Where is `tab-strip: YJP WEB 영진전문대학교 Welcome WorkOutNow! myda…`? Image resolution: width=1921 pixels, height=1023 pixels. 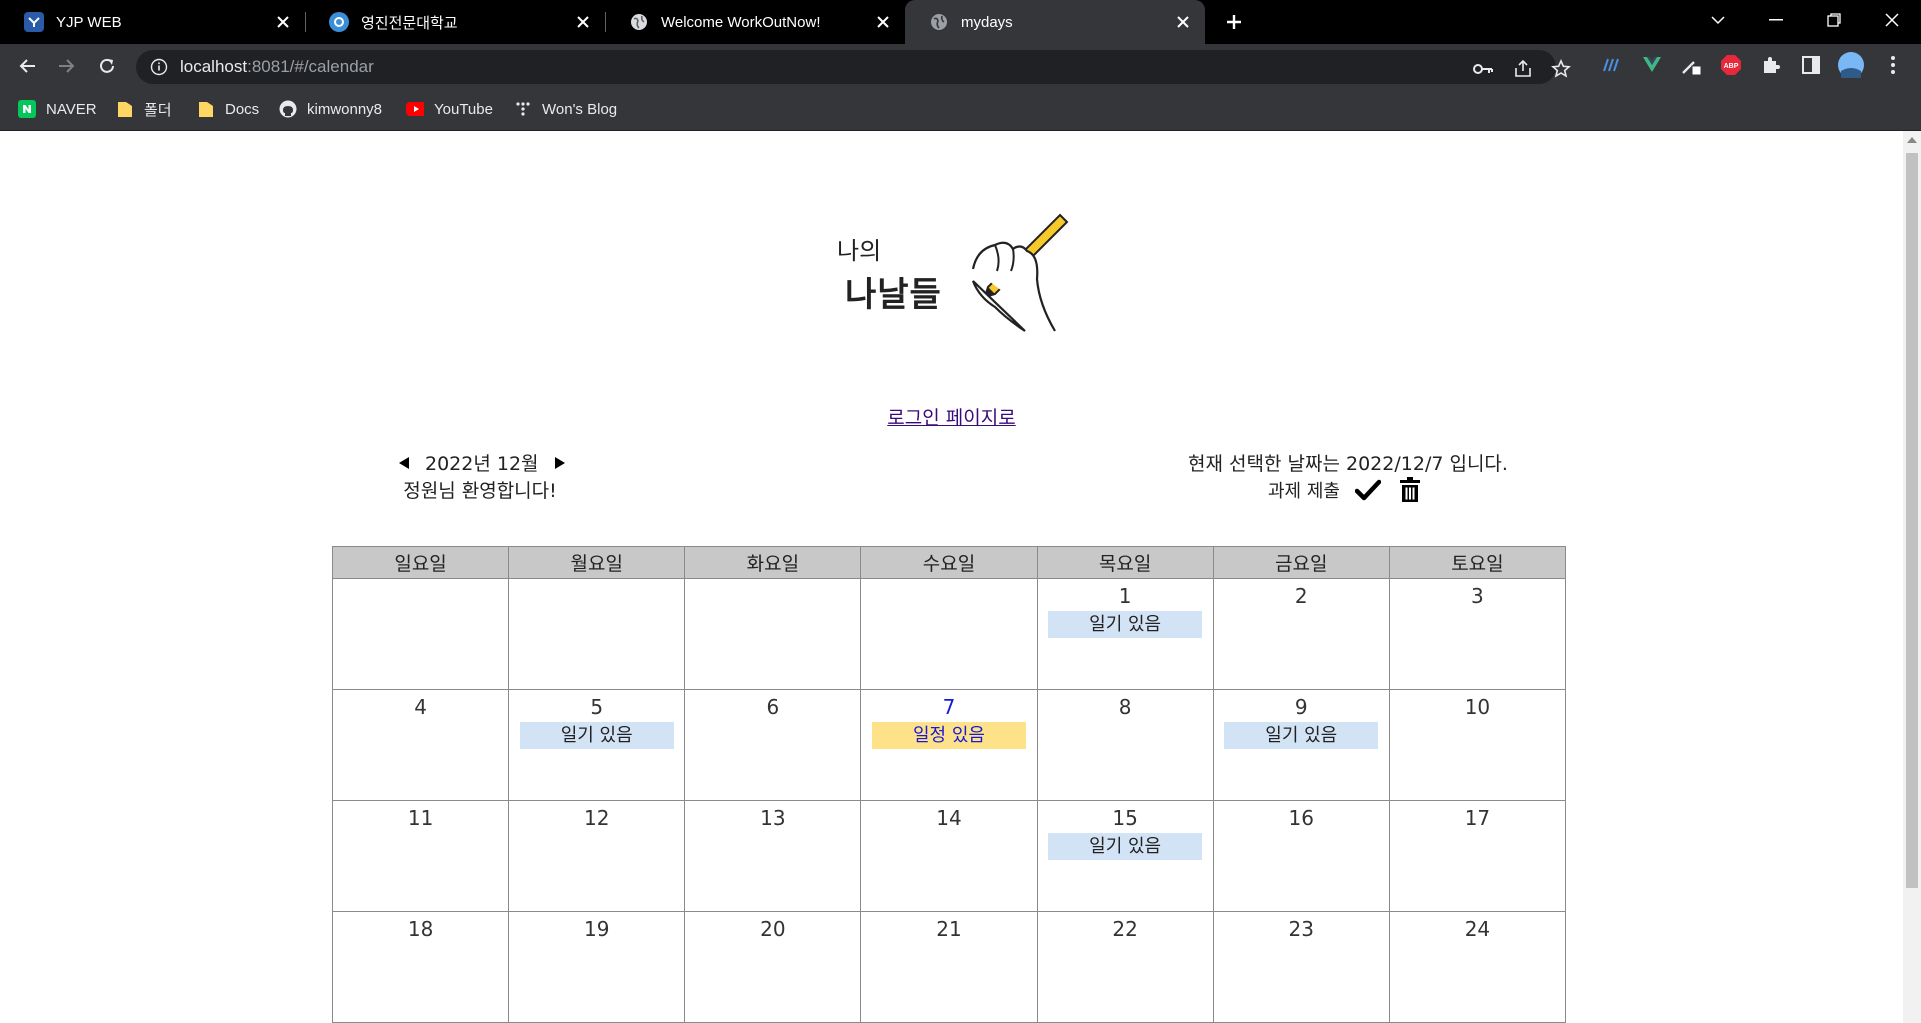 tab-strip: YJP WEB 영진전문대학교 Welcome WorkOutNow! myda… is located at coordinates (960, 22).